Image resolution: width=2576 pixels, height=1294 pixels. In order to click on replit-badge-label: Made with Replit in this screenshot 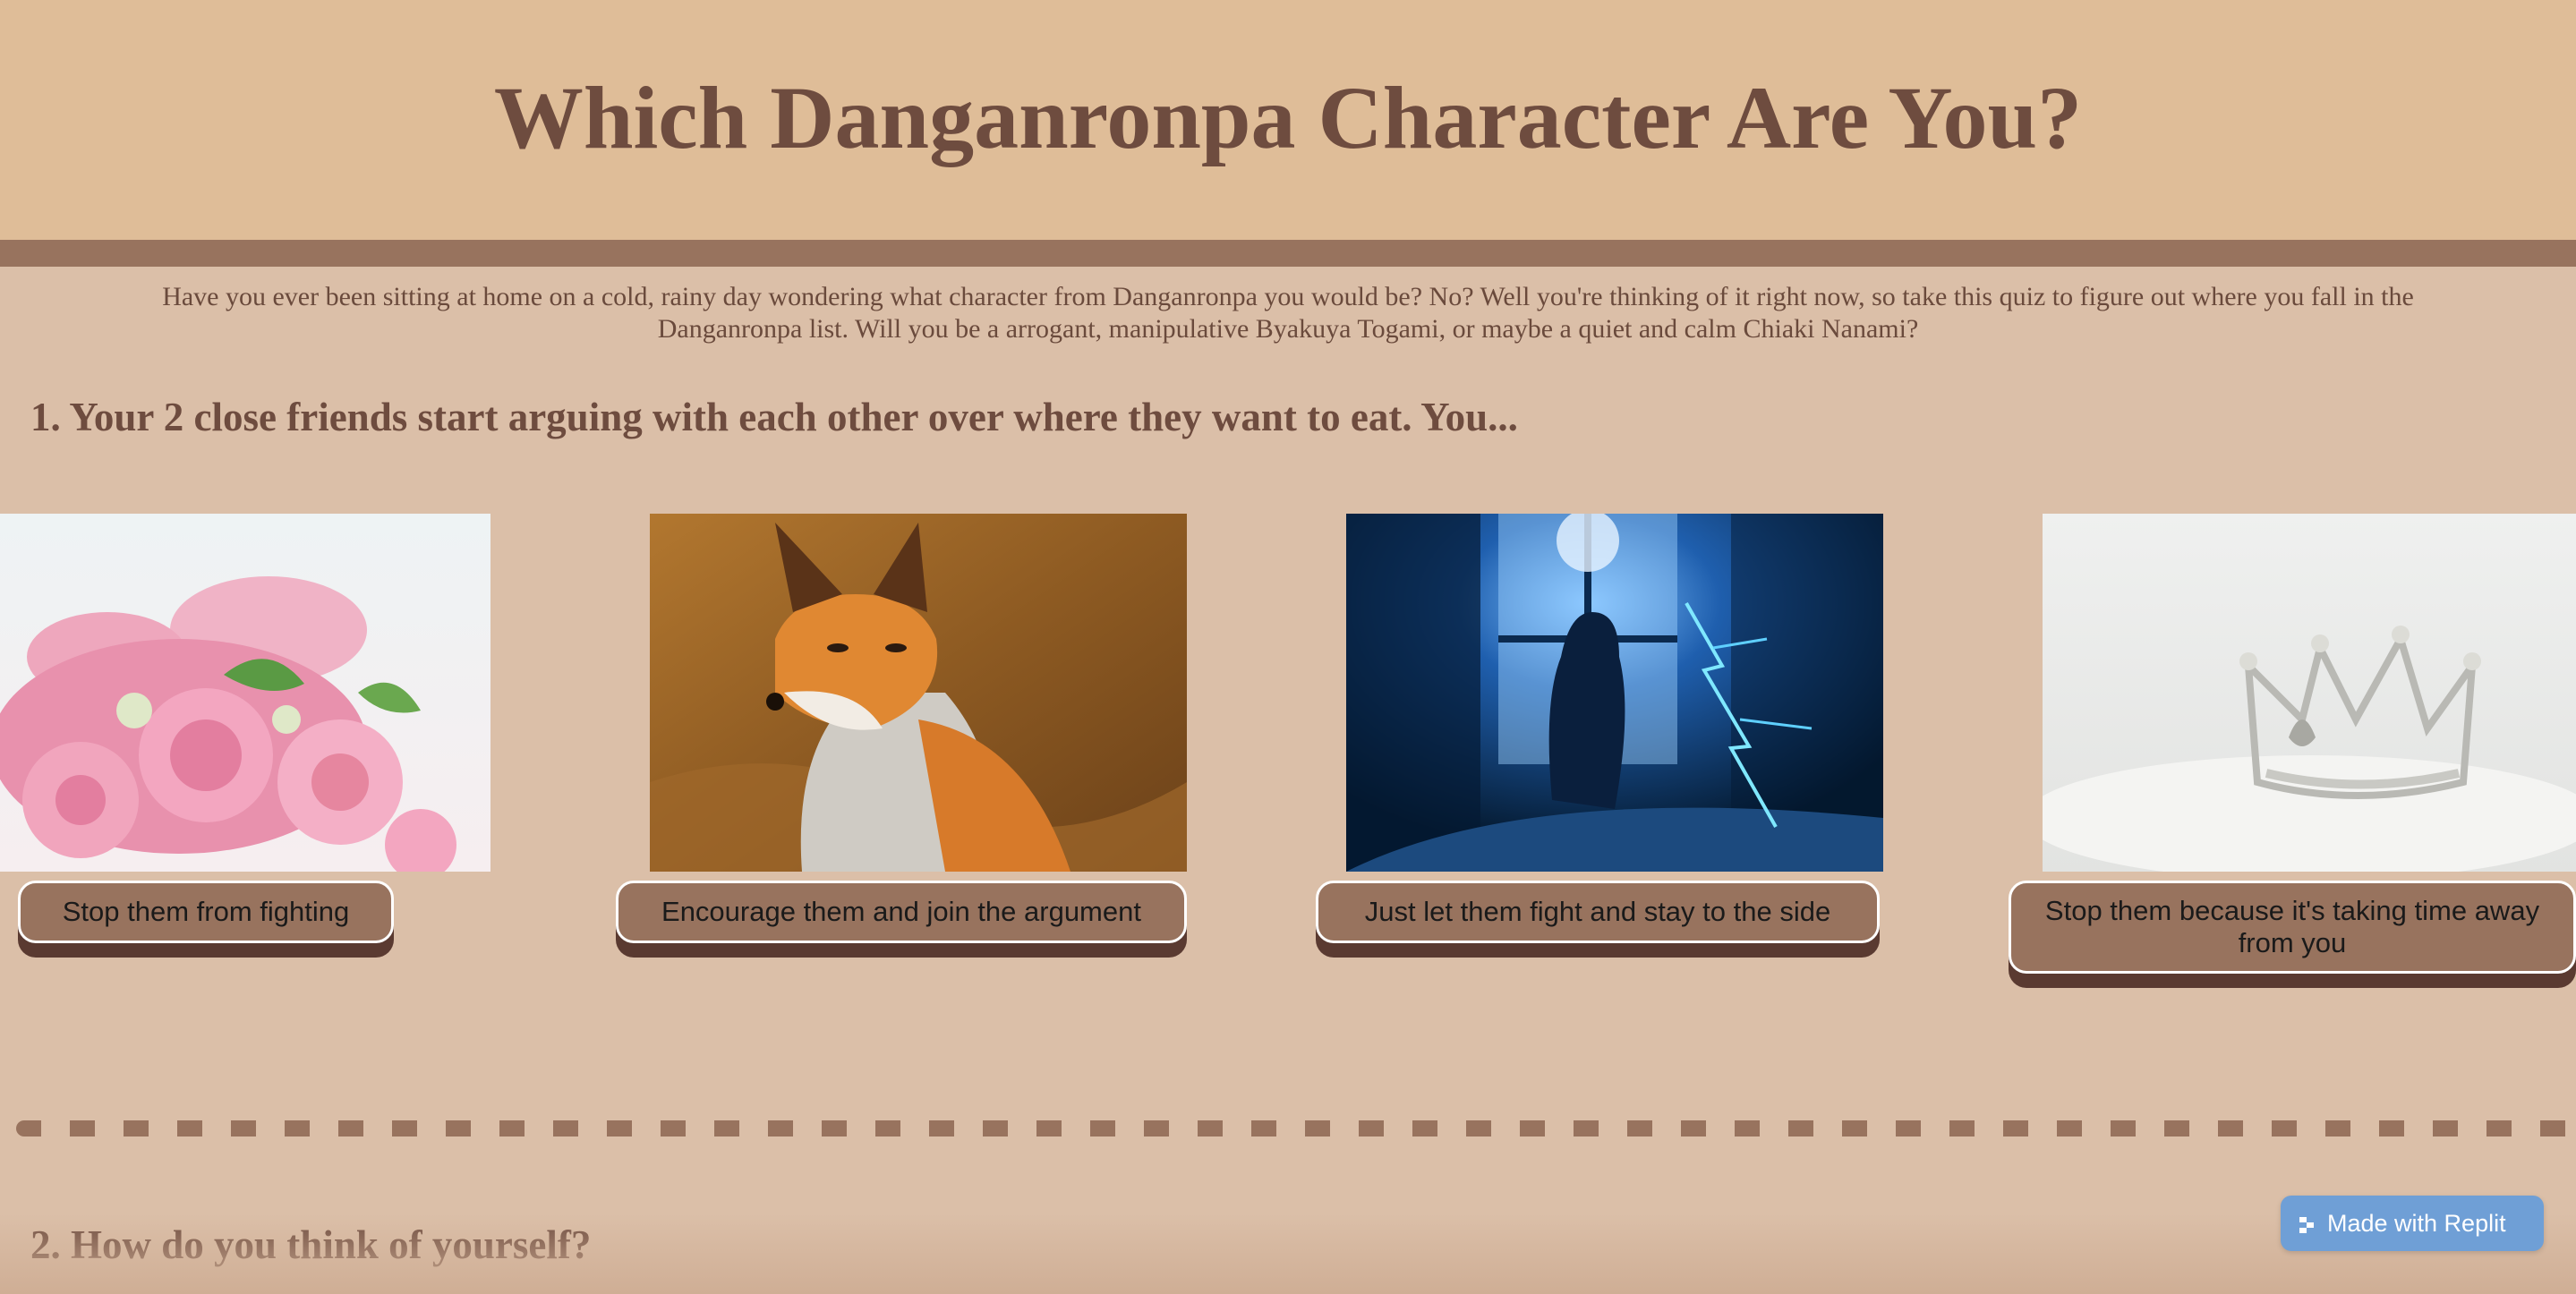, I will do `click(2416, 1223)`.